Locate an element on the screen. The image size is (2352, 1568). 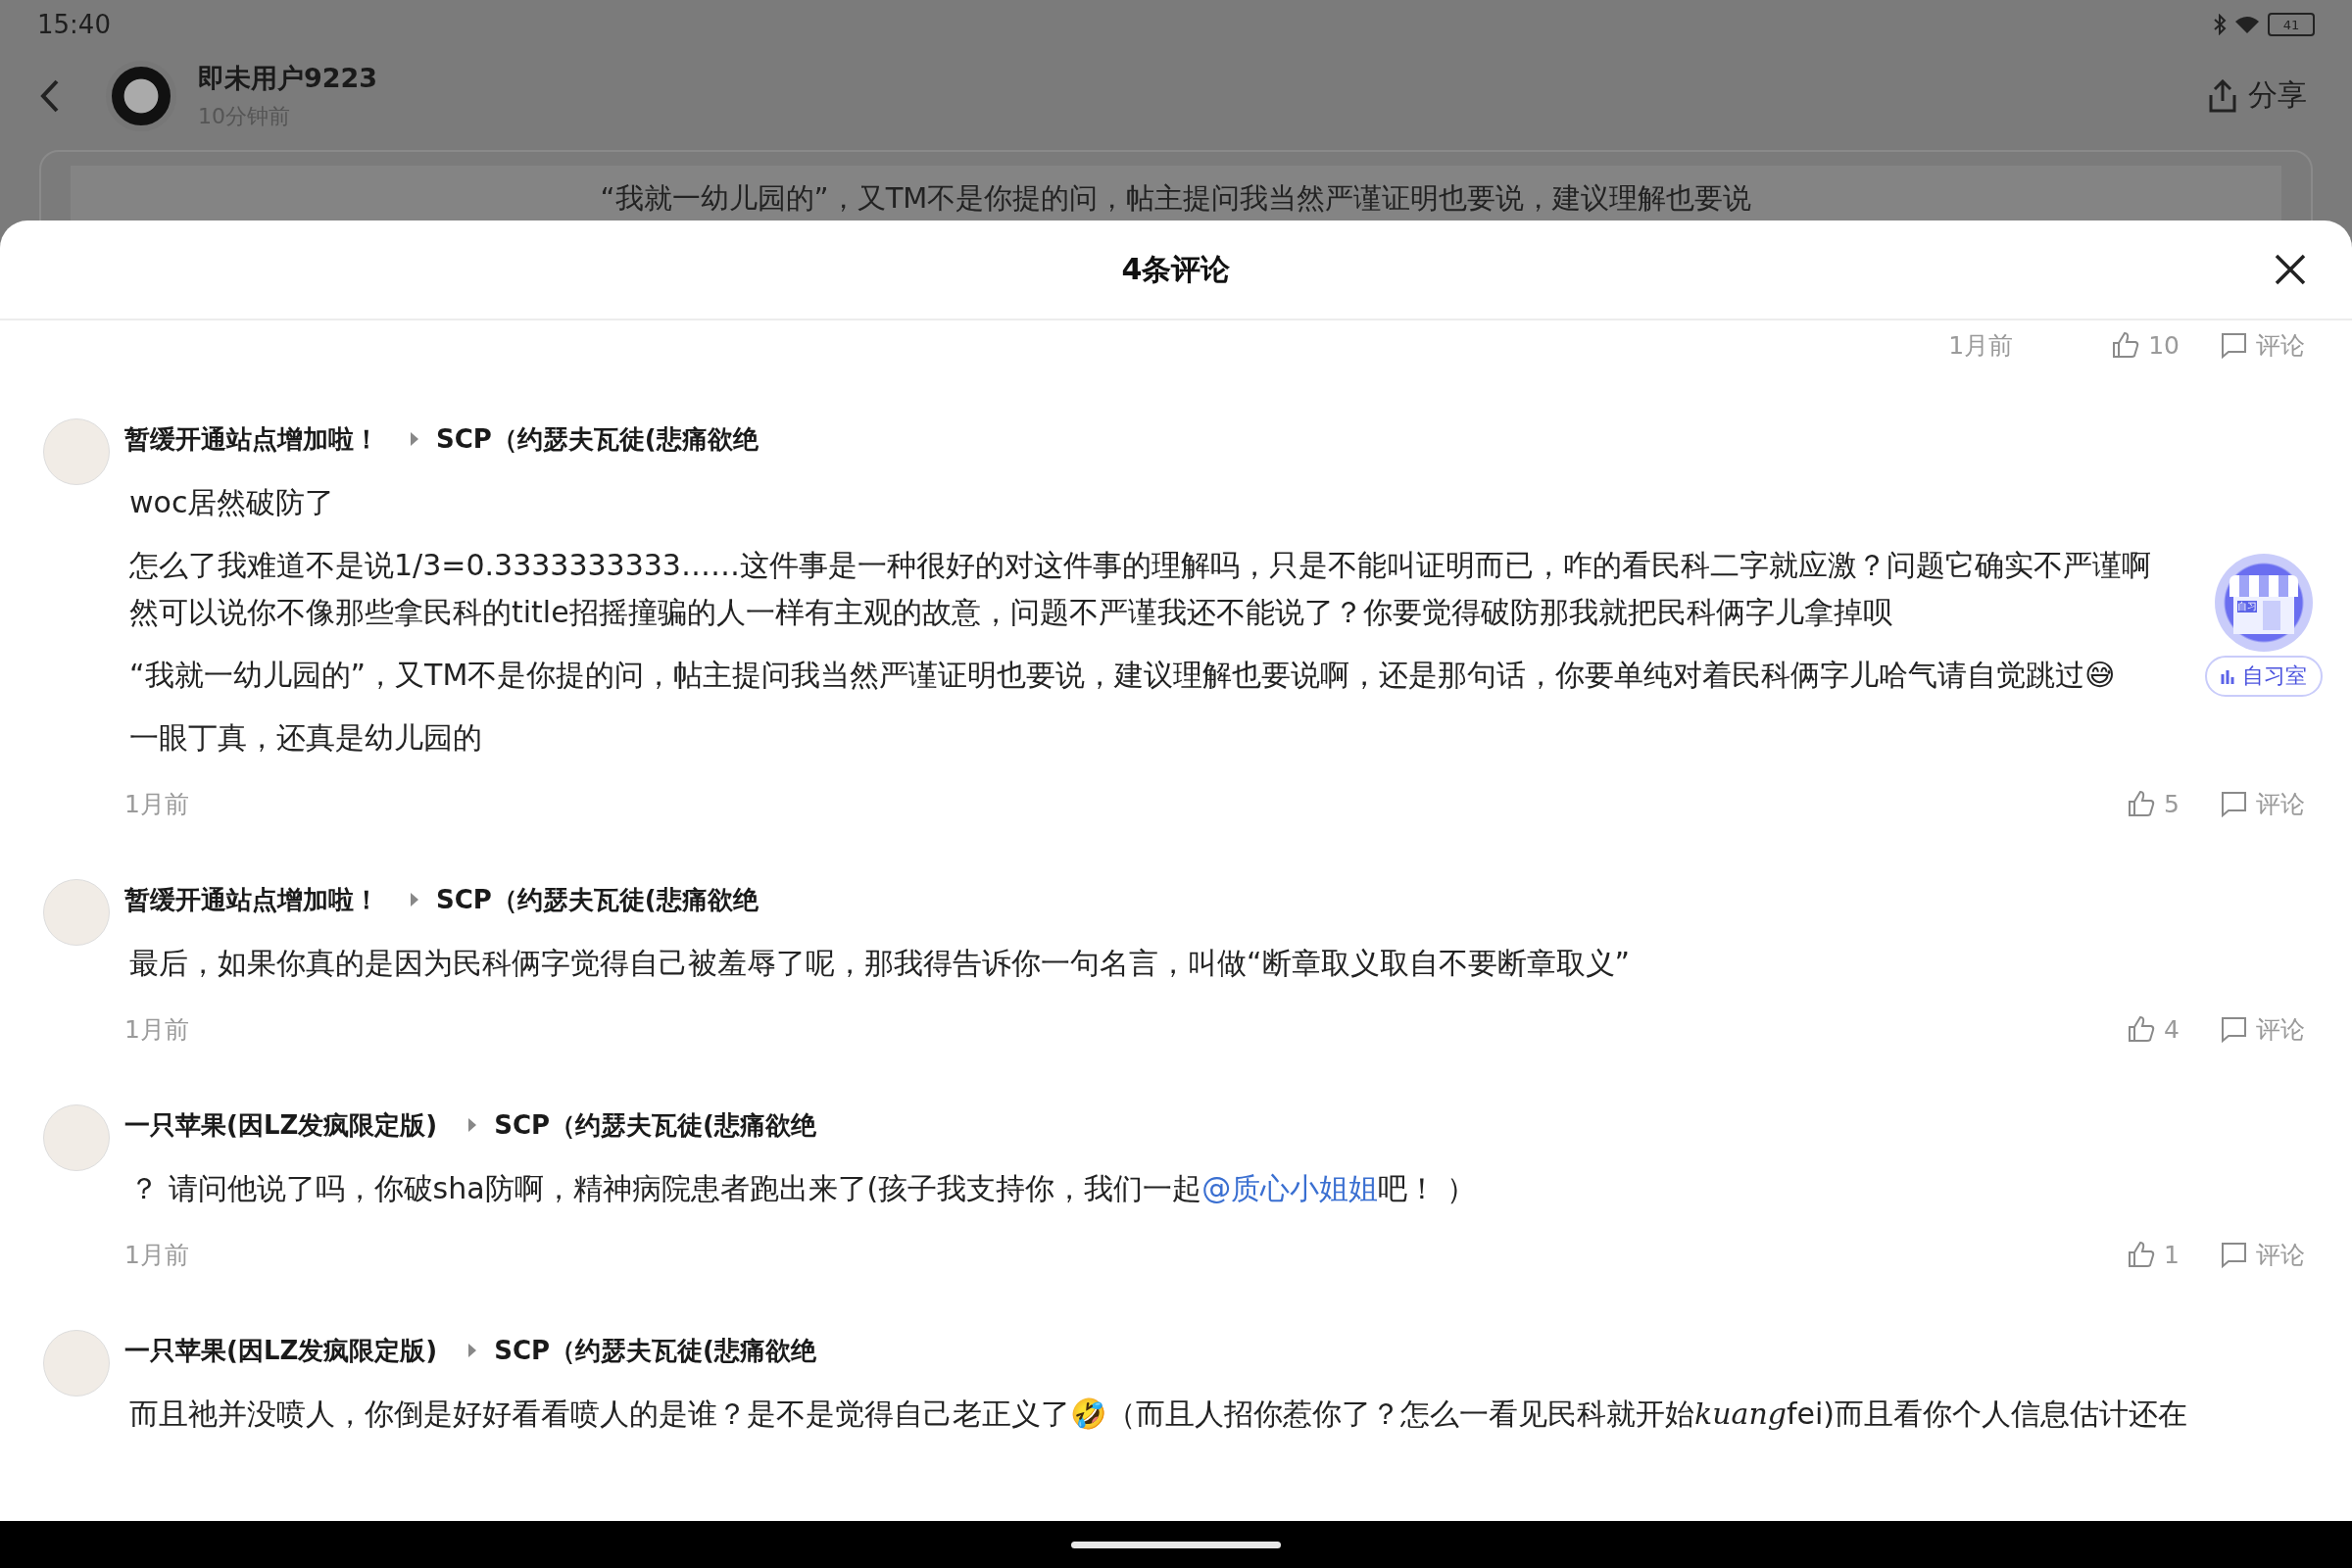
share-button: 分享 is located at coordinates (2257, 95).